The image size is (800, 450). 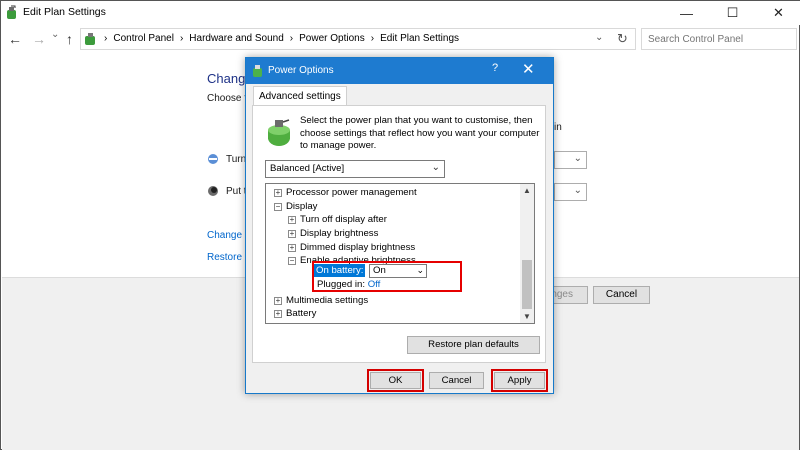 What do you see at coordinates (351, 192) in the screenshot?
I see `tree-item-label: Processor power management` at bounding box center [351, 192].